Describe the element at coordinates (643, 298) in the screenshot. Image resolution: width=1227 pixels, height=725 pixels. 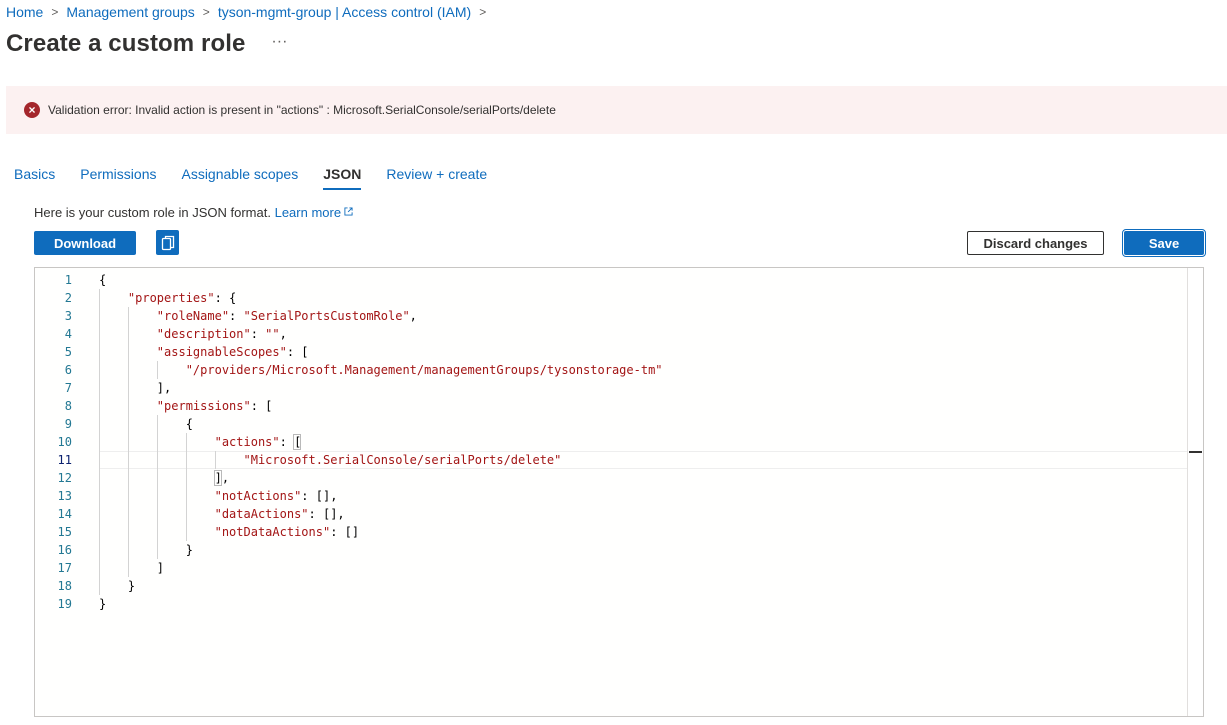
I see `code-line: "properties": {` at that location.